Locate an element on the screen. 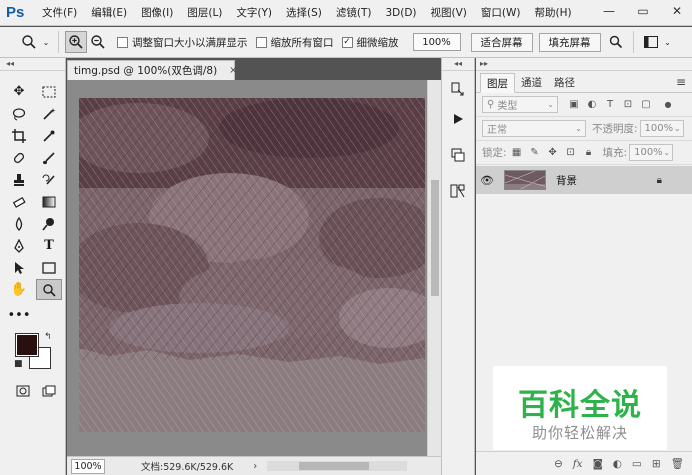 This screenshot has height=475, width=692. eraser-tool-icon is located at coordinates (19, 201).